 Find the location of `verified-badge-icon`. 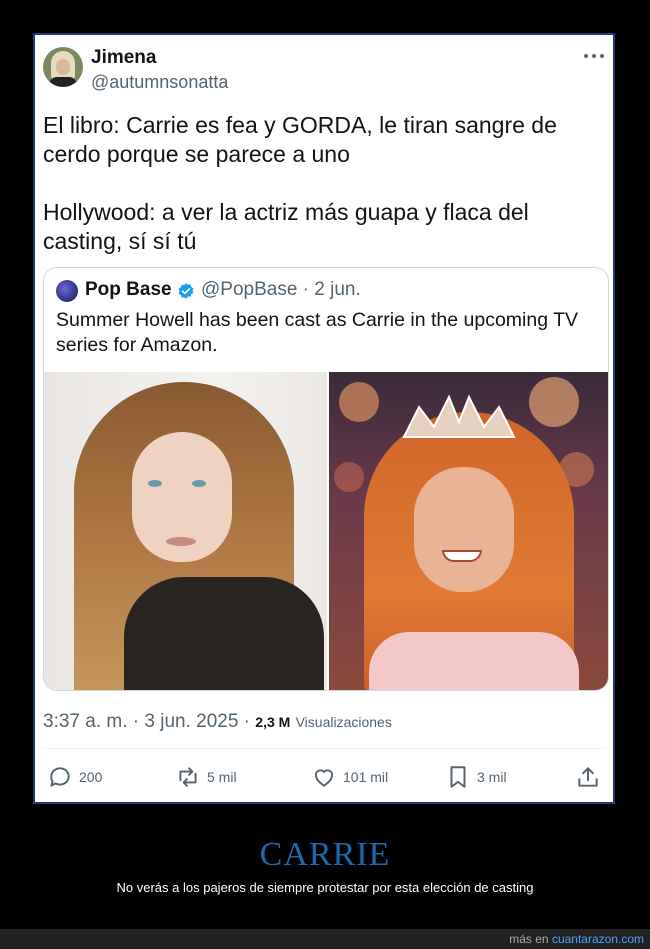

verified-badge-icon is located at coordinates (186, 291).